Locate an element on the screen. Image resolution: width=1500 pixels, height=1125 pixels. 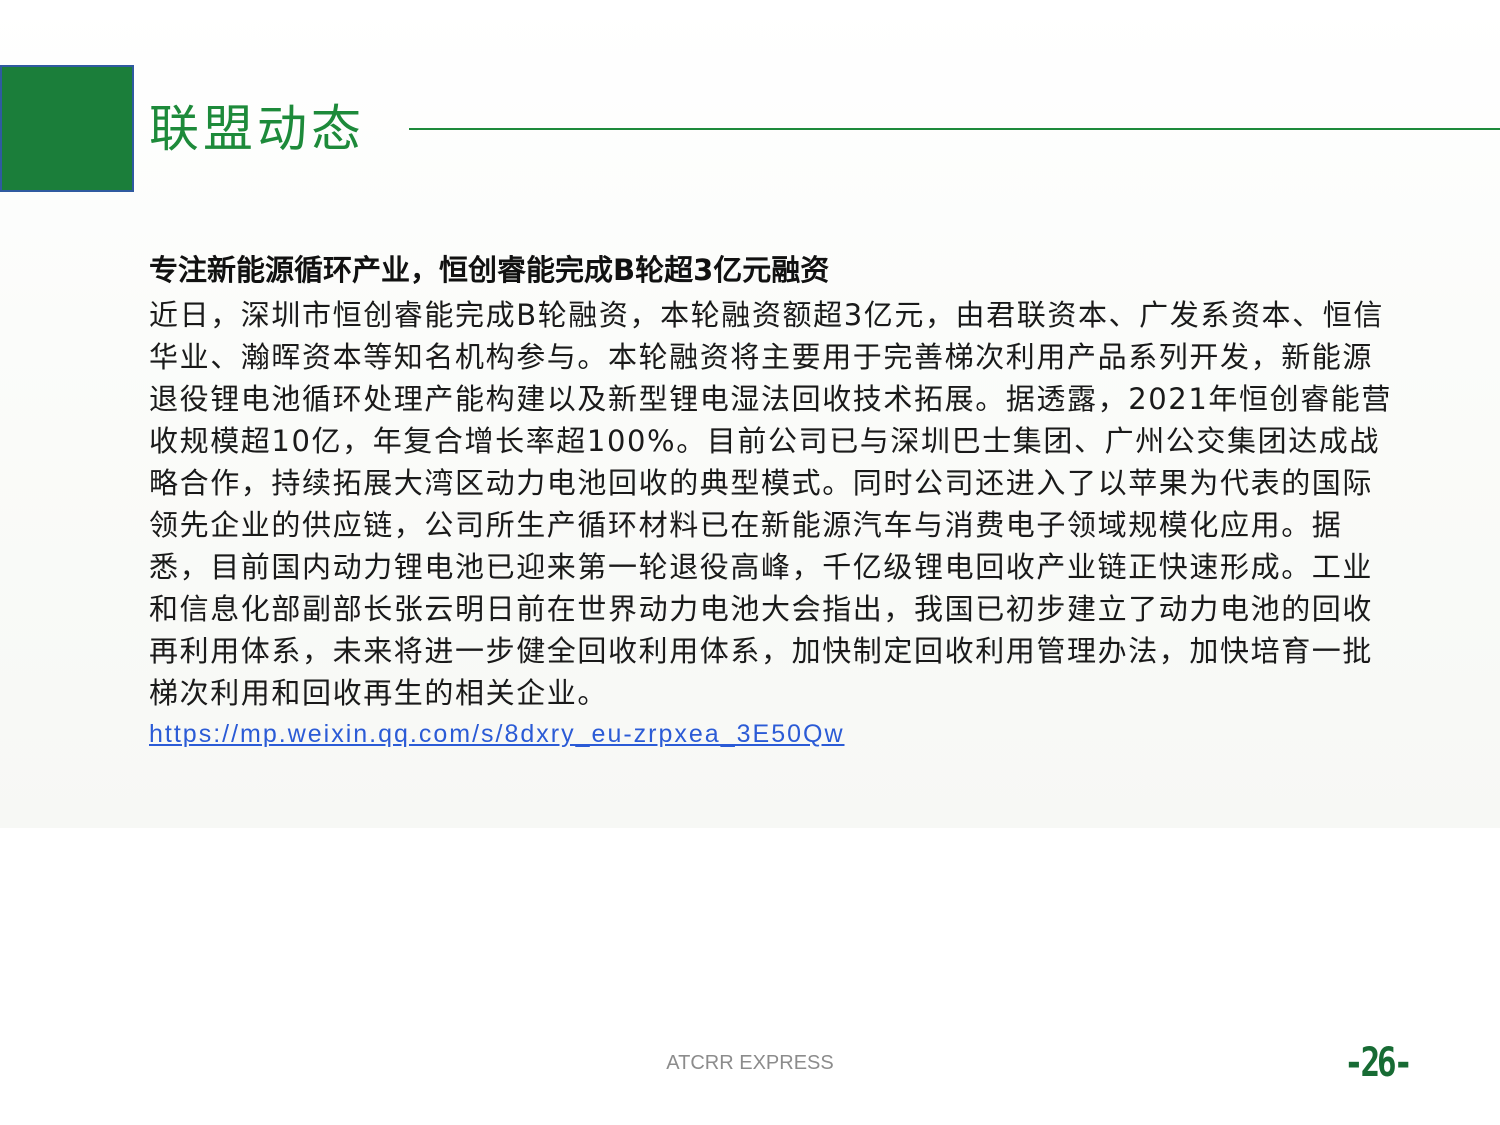
title-divider is located at coordinates (954, 129).